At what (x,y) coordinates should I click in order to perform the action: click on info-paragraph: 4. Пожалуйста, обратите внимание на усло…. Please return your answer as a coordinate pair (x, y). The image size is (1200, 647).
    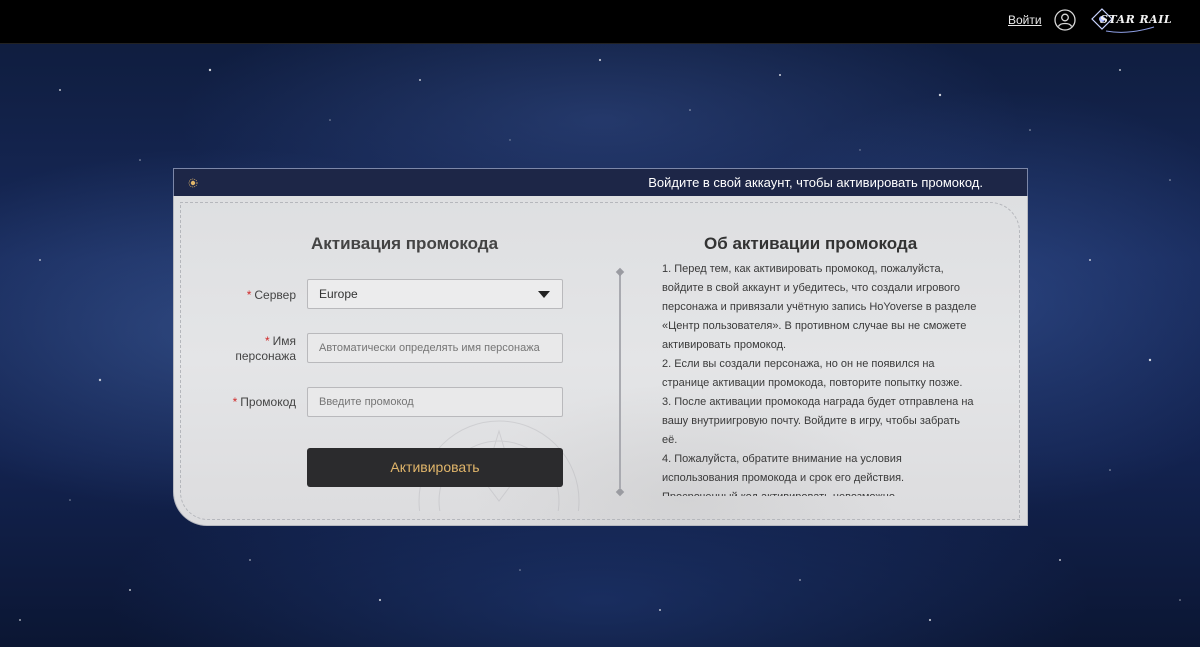
    Looking at the image, I should click on (783, 474).